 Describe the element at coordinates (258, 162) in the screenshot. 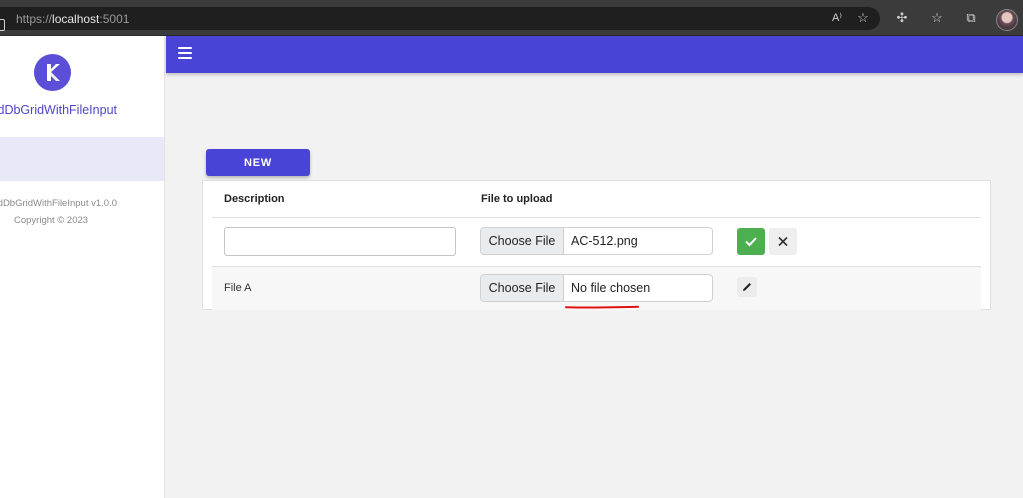

I see `new-button: NEW` at that location.